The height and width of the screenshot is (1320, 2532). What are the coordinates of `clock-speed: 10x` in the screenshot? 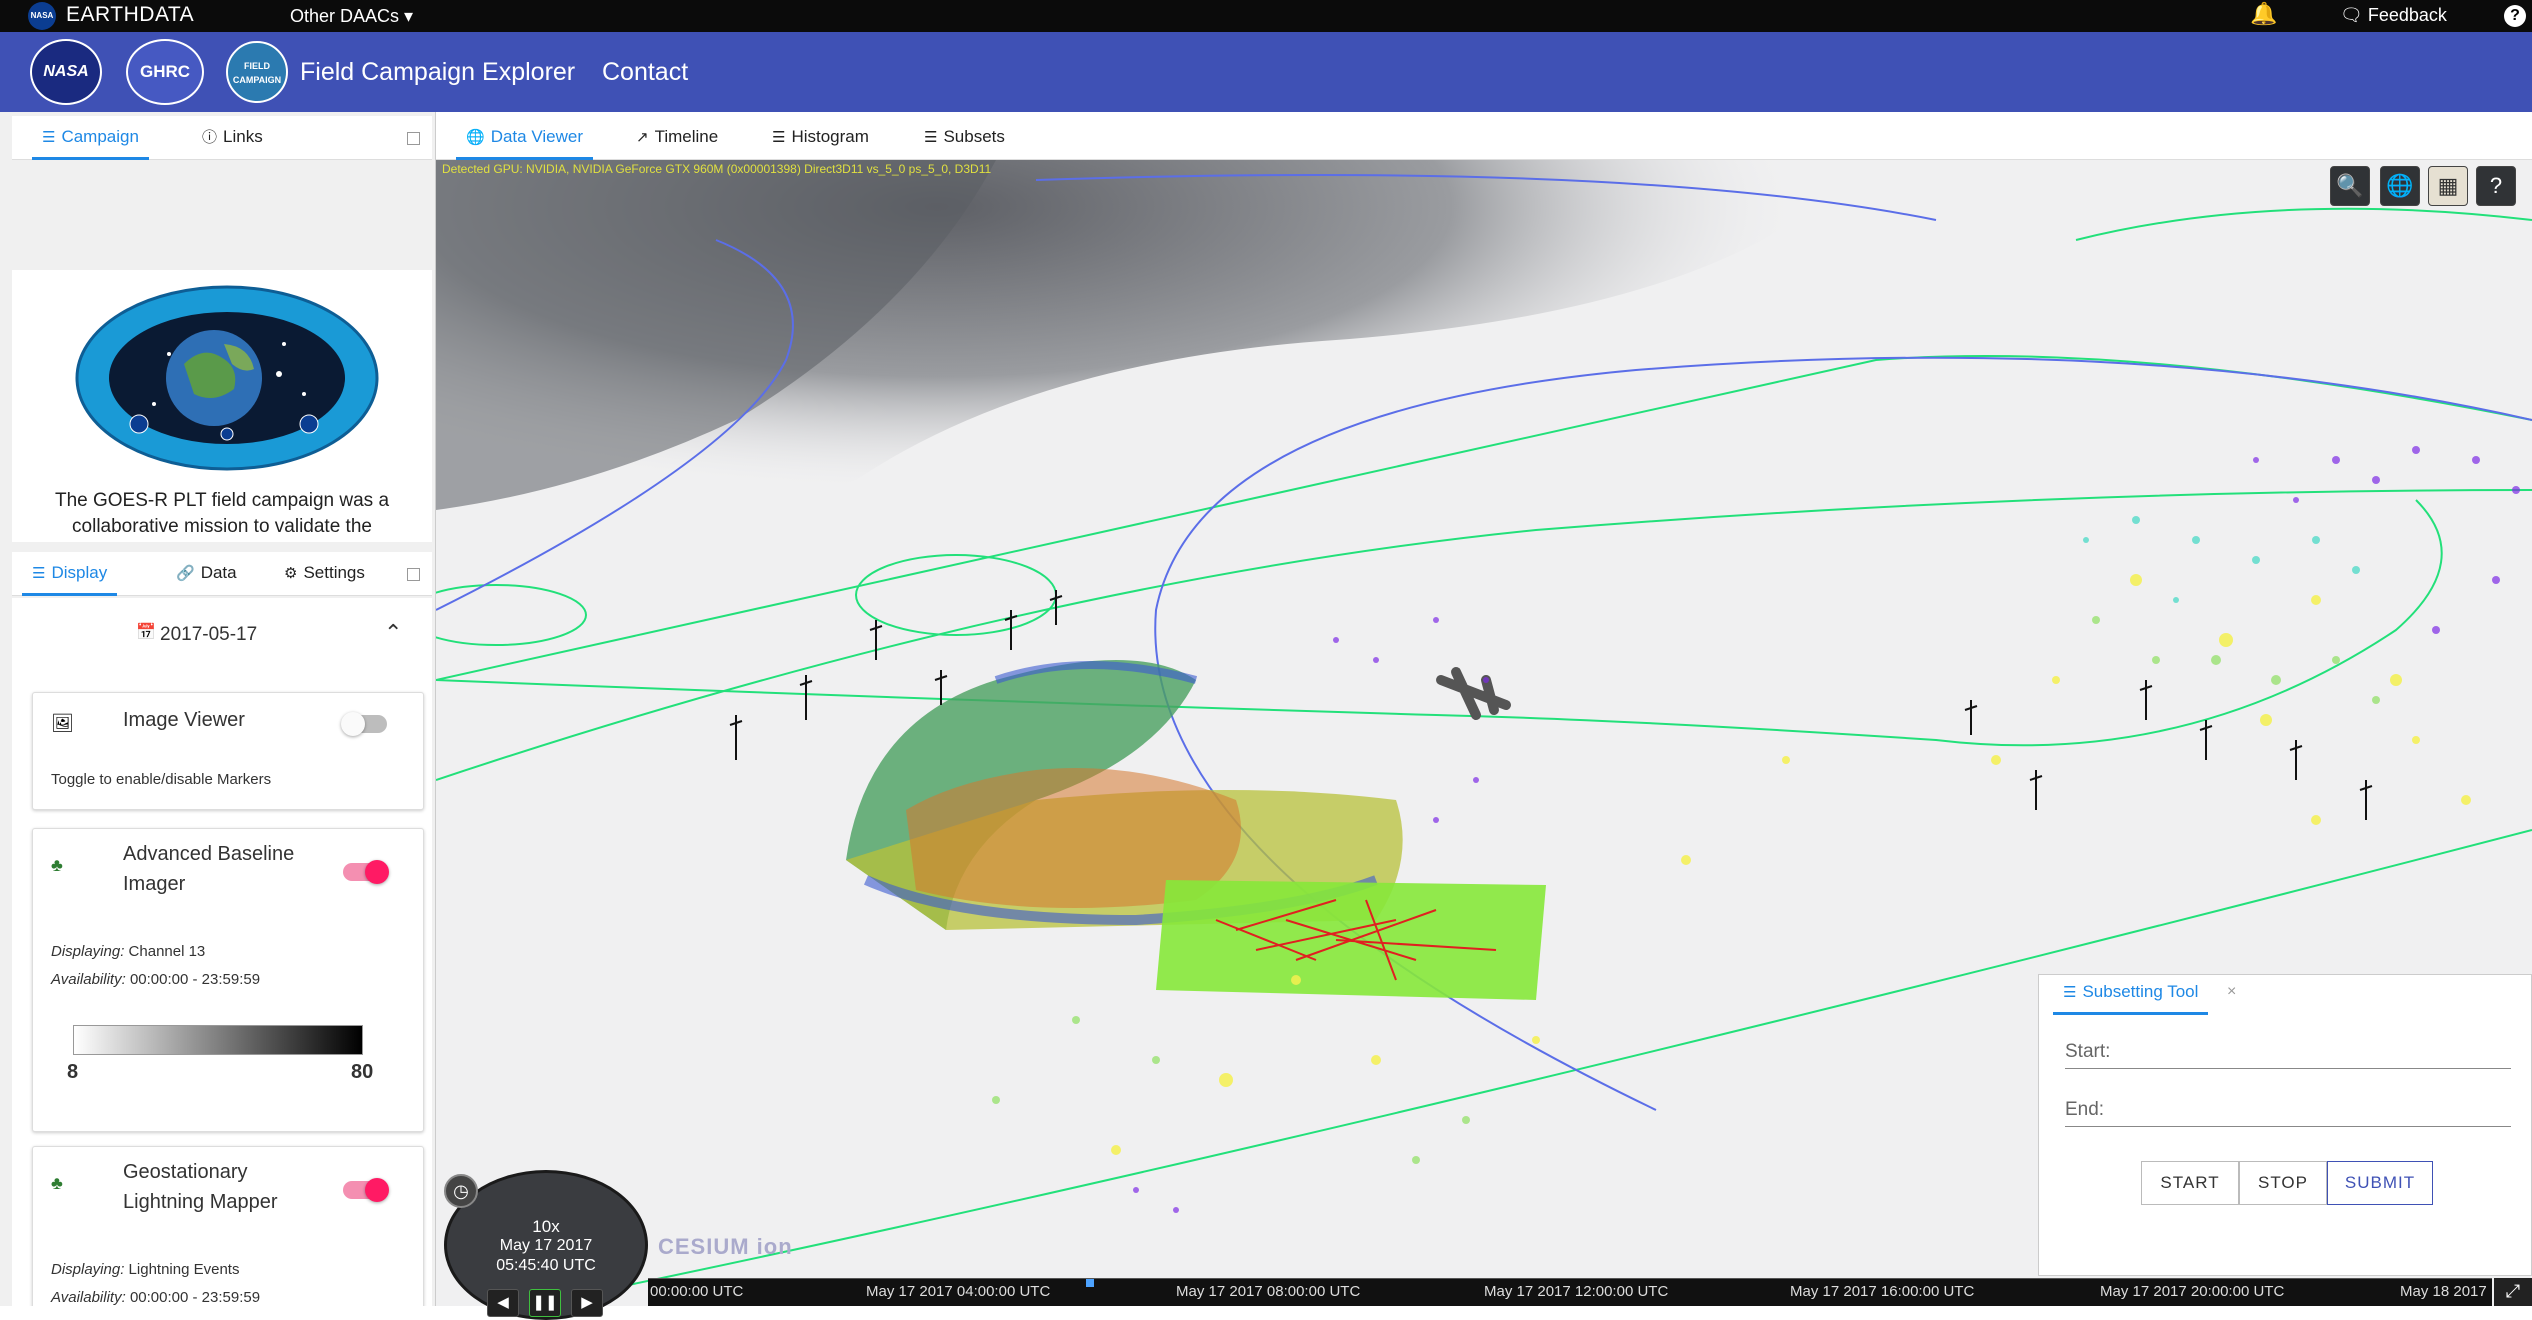 It's located at (546, 1226).